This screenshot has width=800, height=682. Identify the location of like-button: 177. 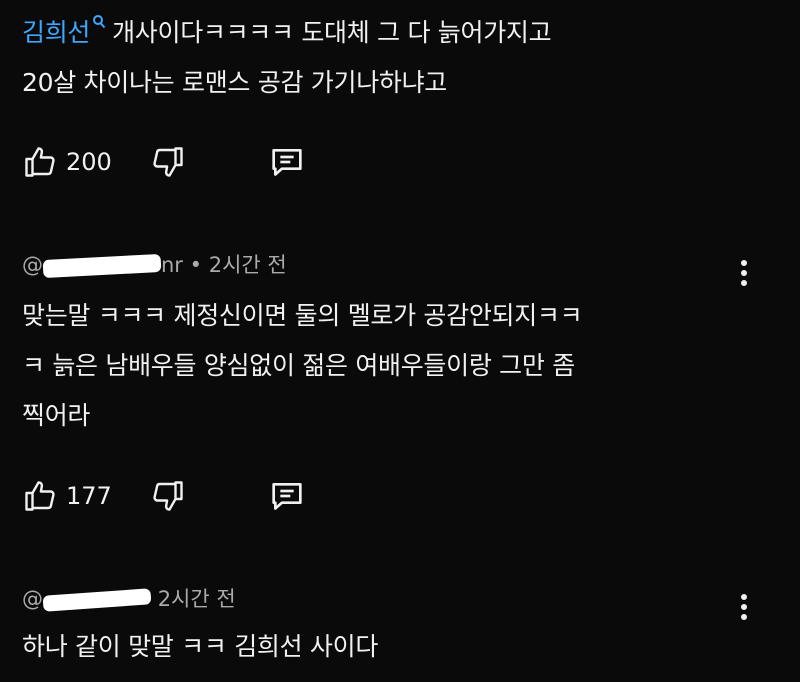
(67, 496).